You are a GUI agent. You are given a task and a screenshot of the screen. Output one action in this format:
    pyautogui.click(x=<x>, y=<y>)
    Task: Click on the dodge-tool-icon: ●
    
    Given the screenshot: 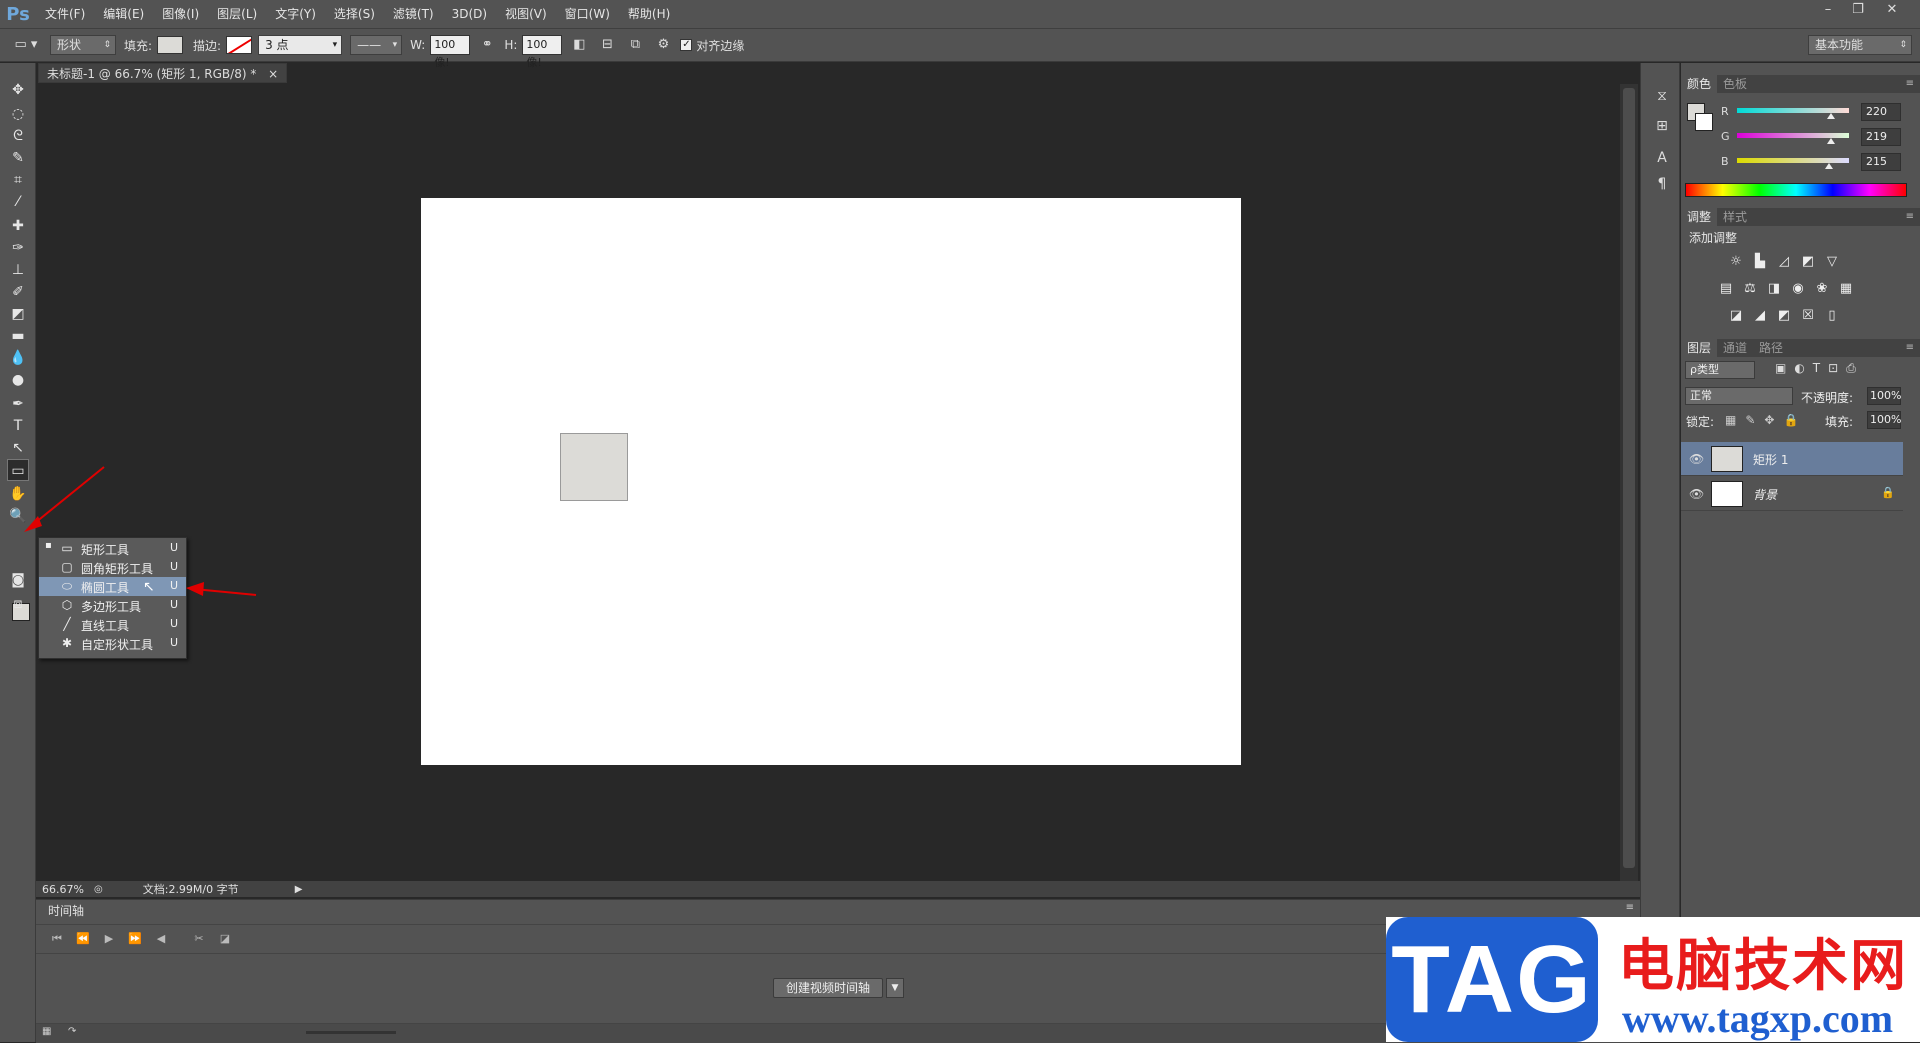 What is the action you would take?
    pyautogui.click(x=18, y=380)
    